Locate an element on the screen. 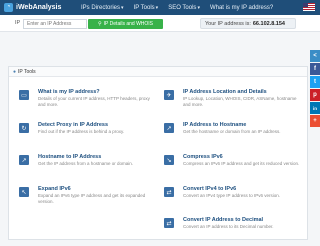 The image size is (320, 246). my-ip-label: Your IP address is: is located at coordinates (228, 23).